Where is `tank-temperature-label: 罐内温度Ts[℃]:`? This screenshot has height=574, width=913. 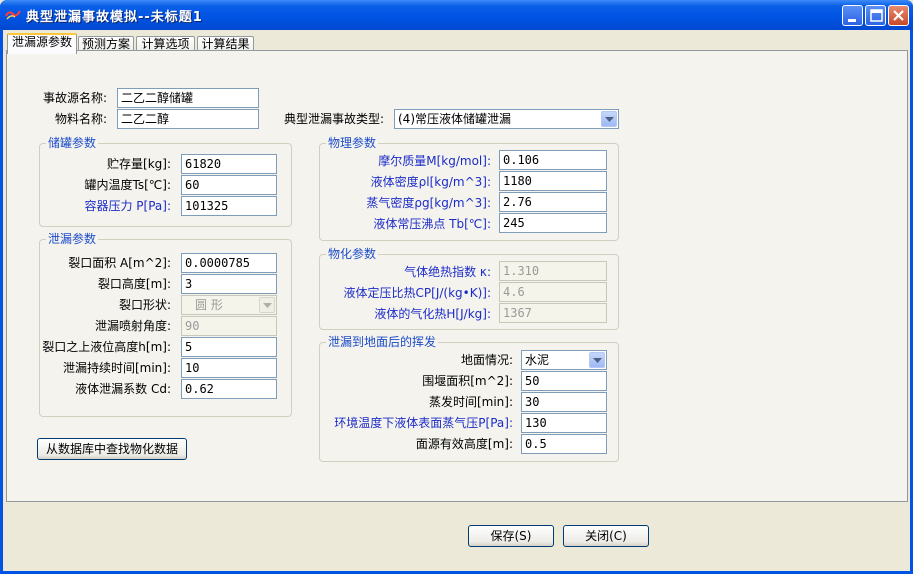
tank-temperature-label: 罐内温度Ts[℃]: is located at coordinates (127, 185).